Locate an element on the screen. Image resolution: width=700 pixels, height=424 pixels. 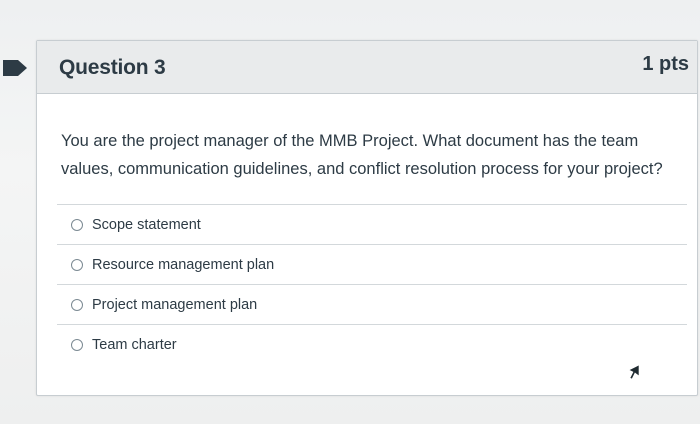
answer-option-team-charter: Team charter is located at coordinates (372, 344).